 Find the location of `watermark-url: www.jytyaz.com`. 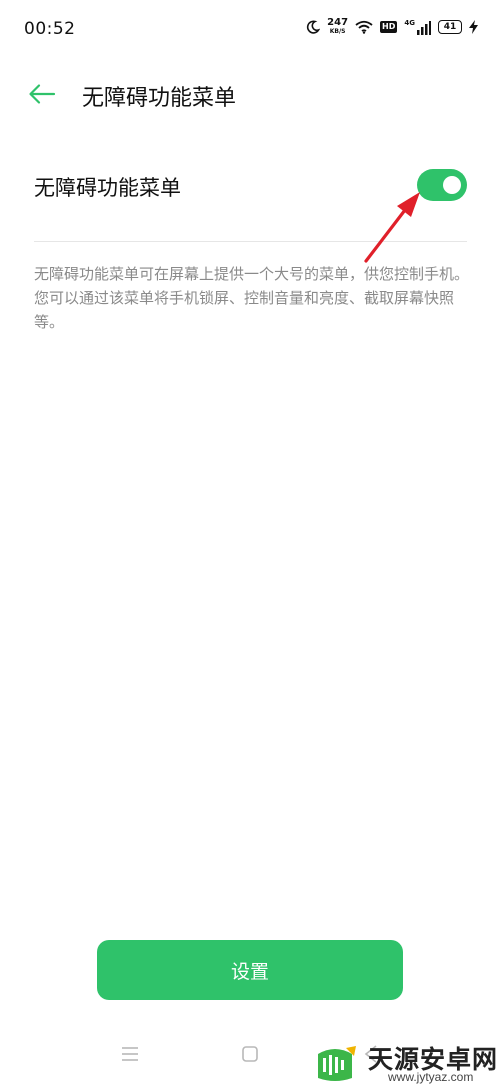

watermark-url: www.jytyaz.com is located at coordinates (431, 1077).